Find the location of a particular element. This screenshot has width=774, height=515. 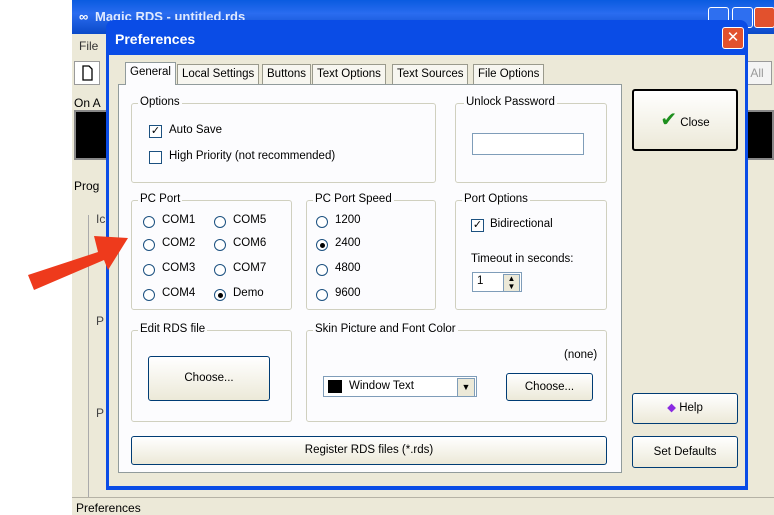

unlock-password-label: Unlock Password is located at coordinates (510, 102).